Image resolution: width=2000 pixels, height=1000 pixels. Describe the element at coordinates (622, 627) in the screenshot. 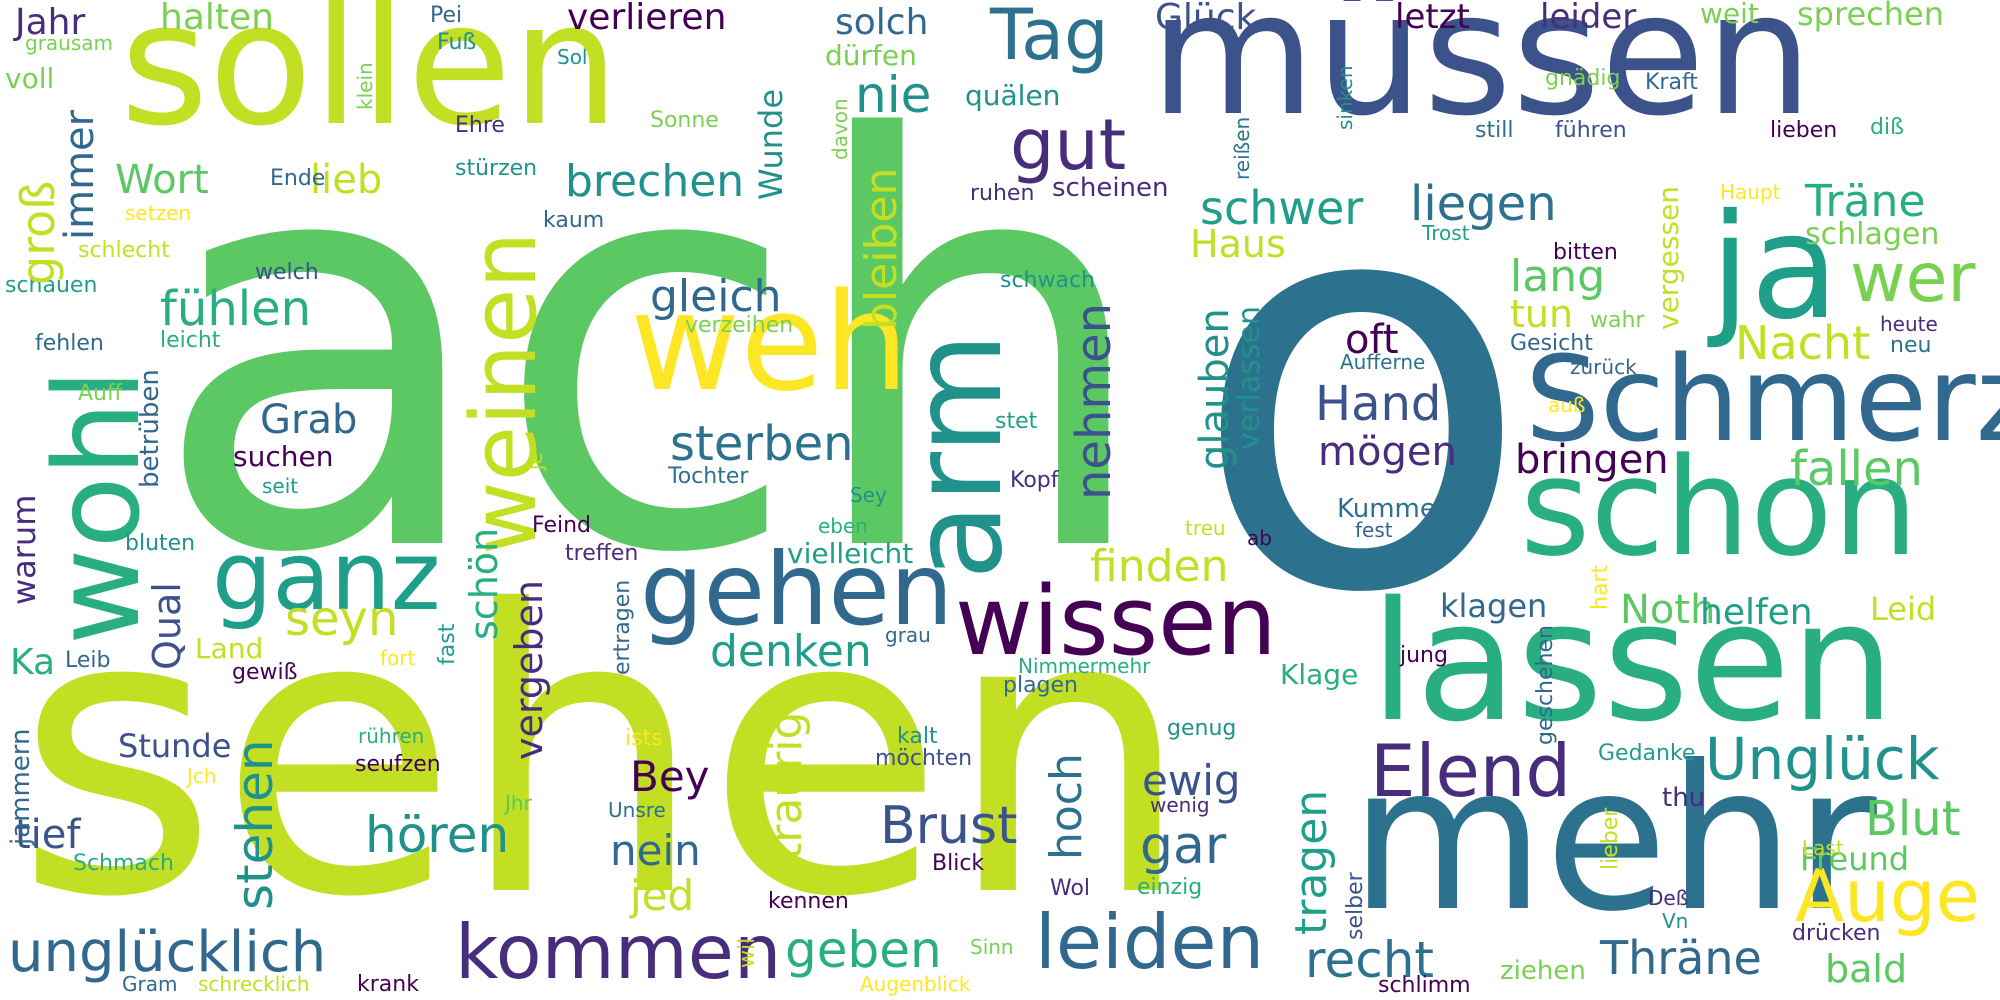

I see `word-ertragen: ertragen` at that location.